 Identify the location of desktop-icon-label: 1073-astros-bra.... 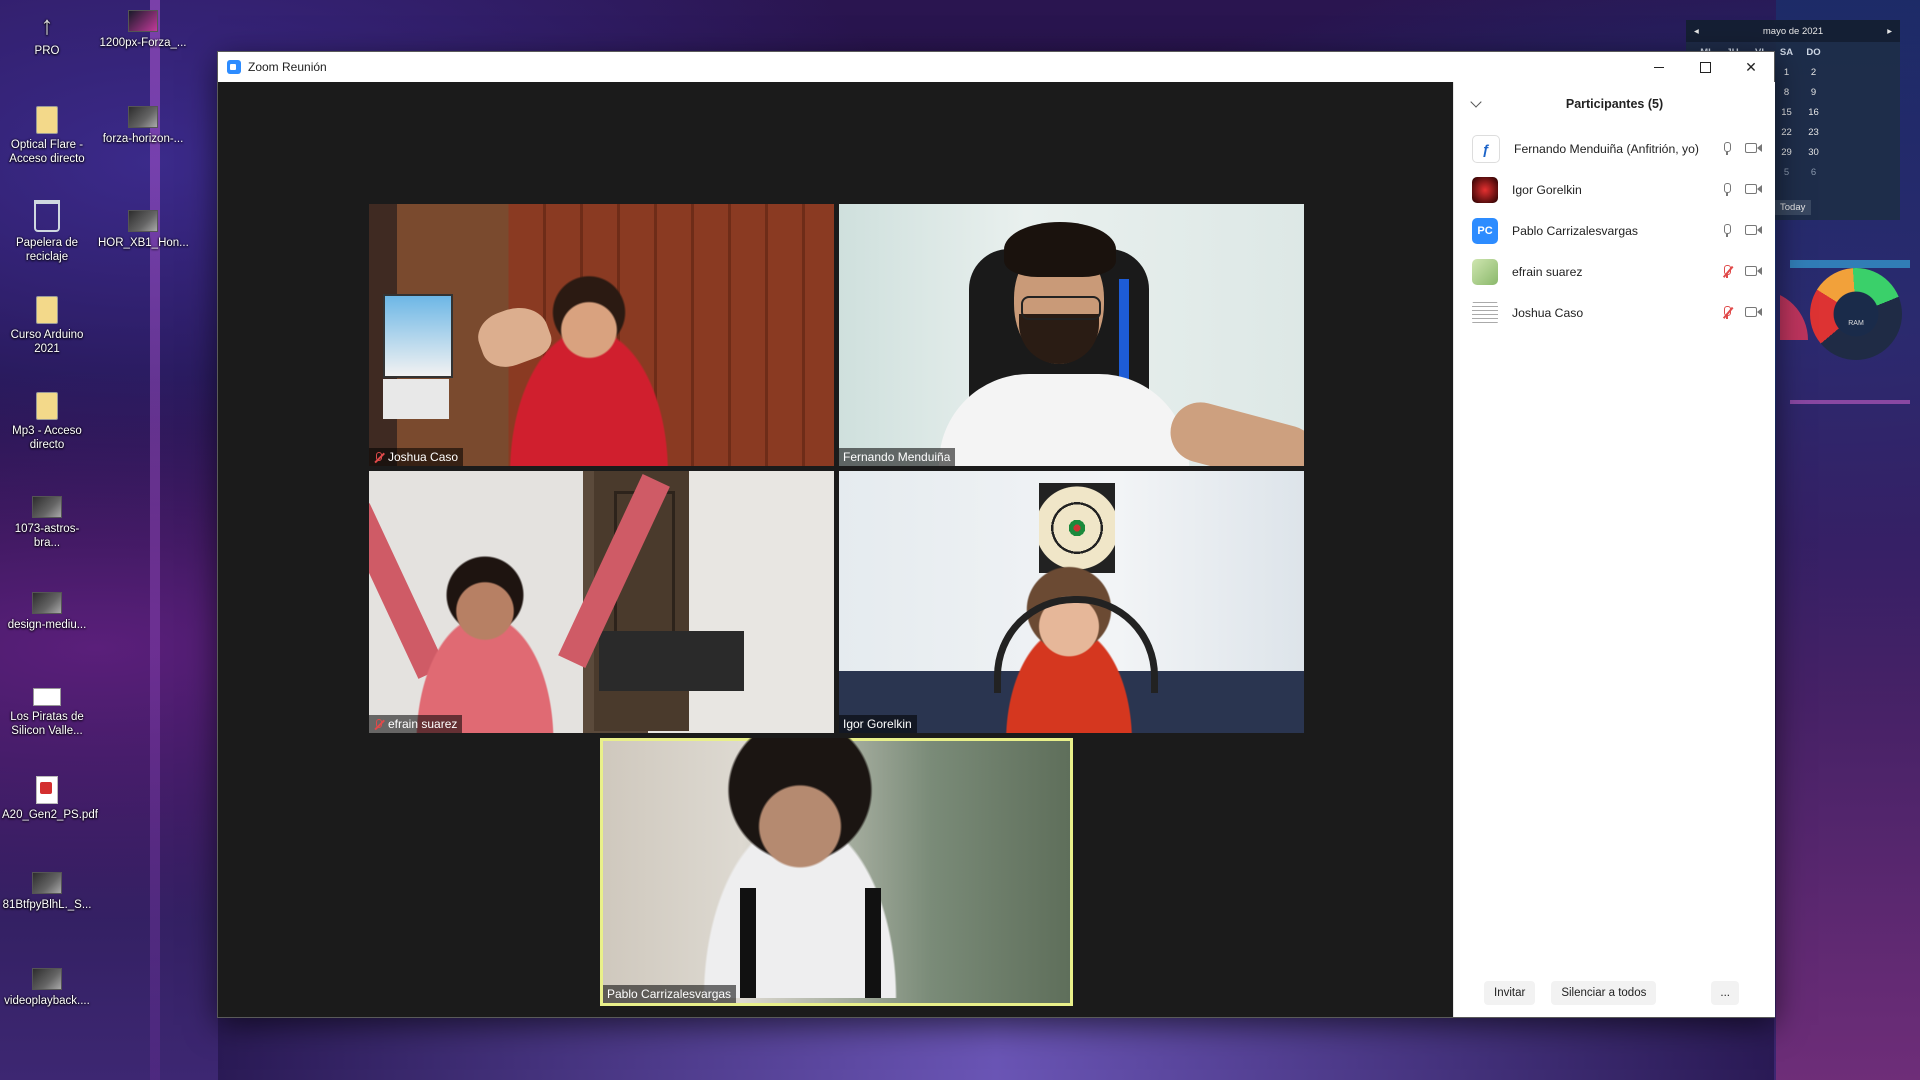
(47, 536).